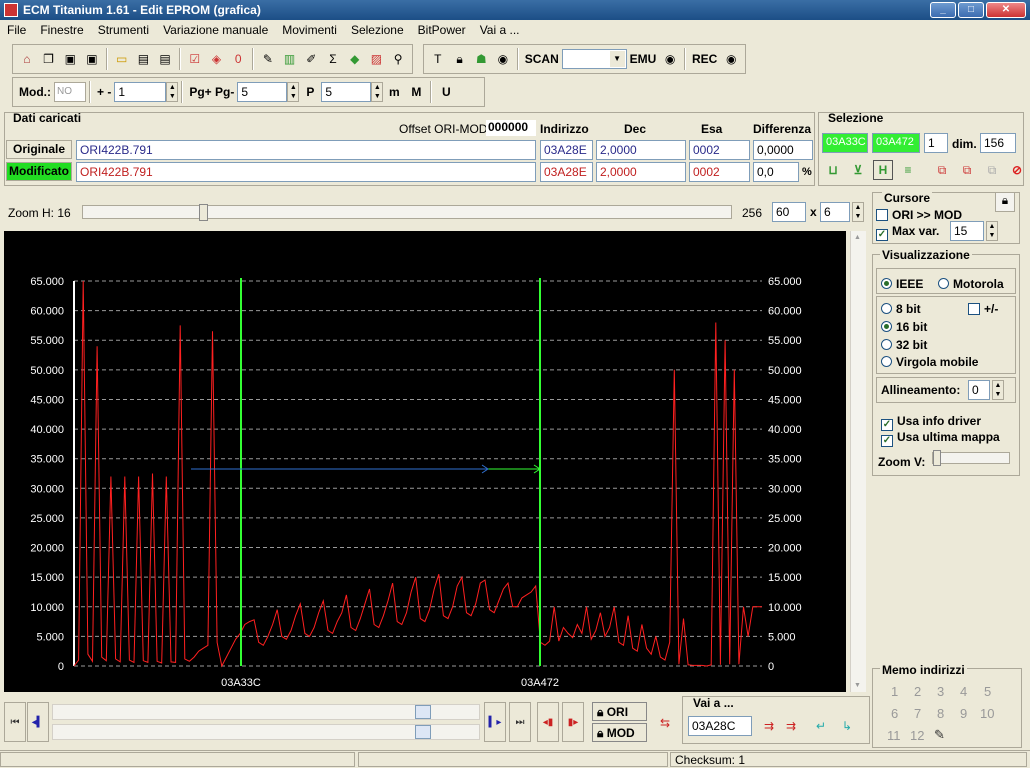  I want to click on zoom-h-spinner: ▲ ▼, so click(858, 212).